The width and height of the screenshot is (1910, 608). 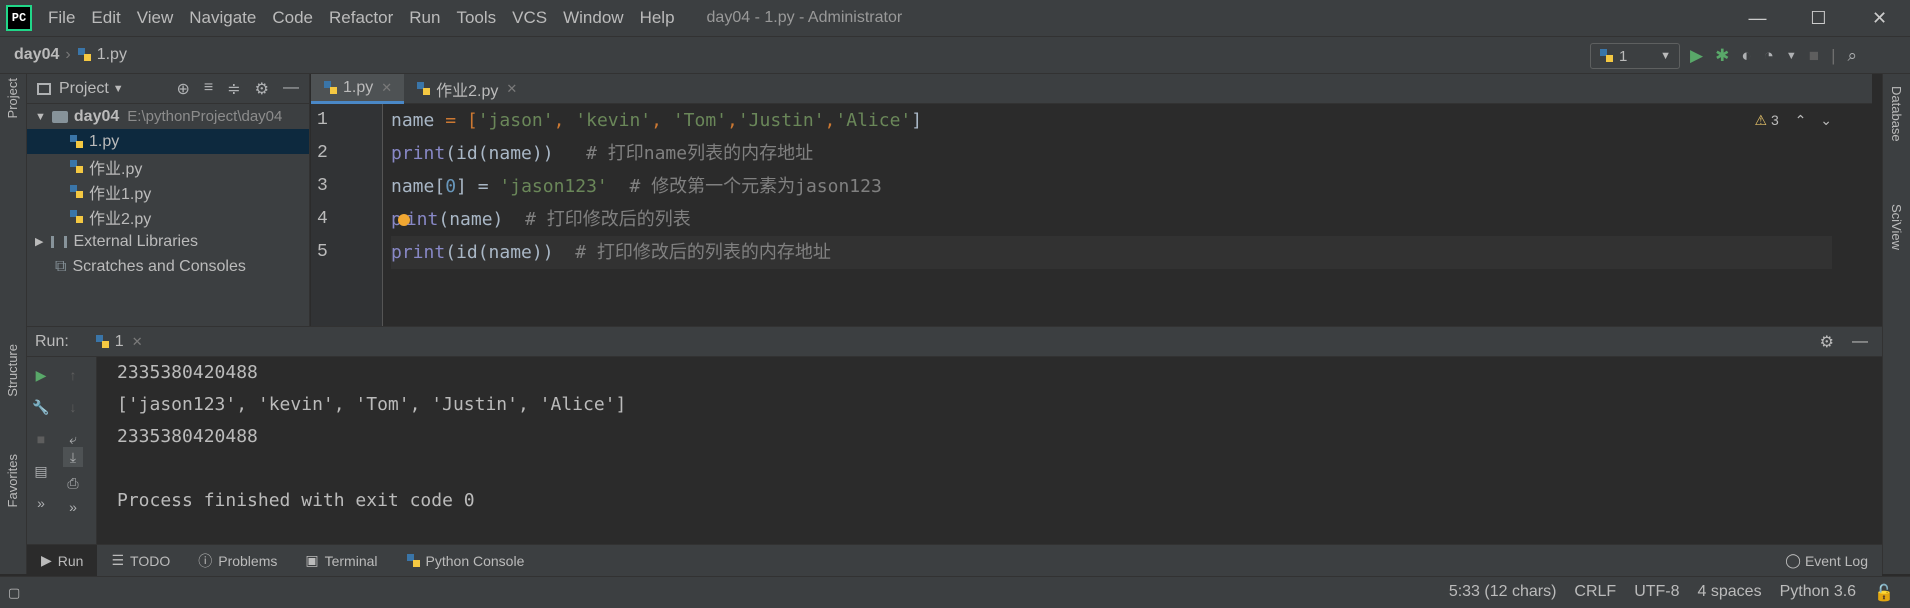 What do you see at coordinates (1635, 56) in the screenshot?
I see `run-config-select: 1 ▼` at bounding box center [1635, 56].